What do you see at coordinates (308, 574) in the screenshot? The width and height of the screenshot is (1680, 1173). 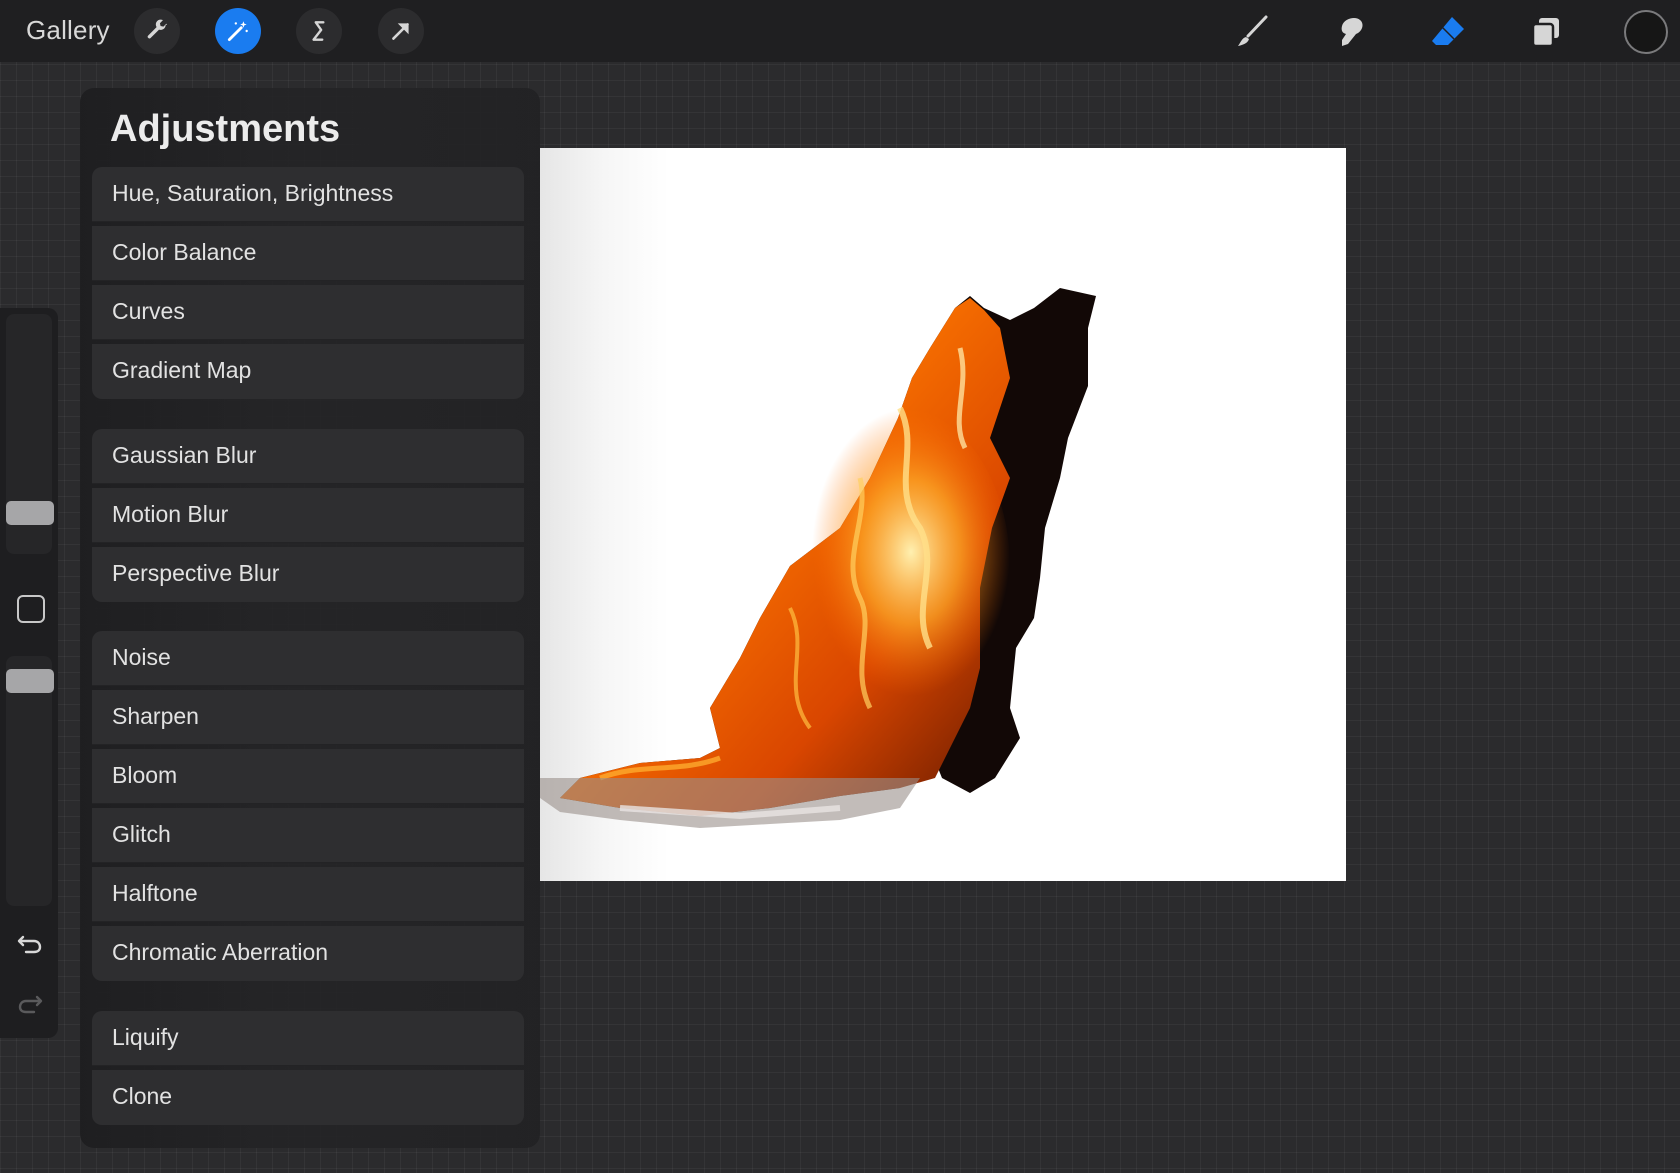 I see `menu-item-perspective-blur: Perspective Blur` at bounding box center [308, 574].